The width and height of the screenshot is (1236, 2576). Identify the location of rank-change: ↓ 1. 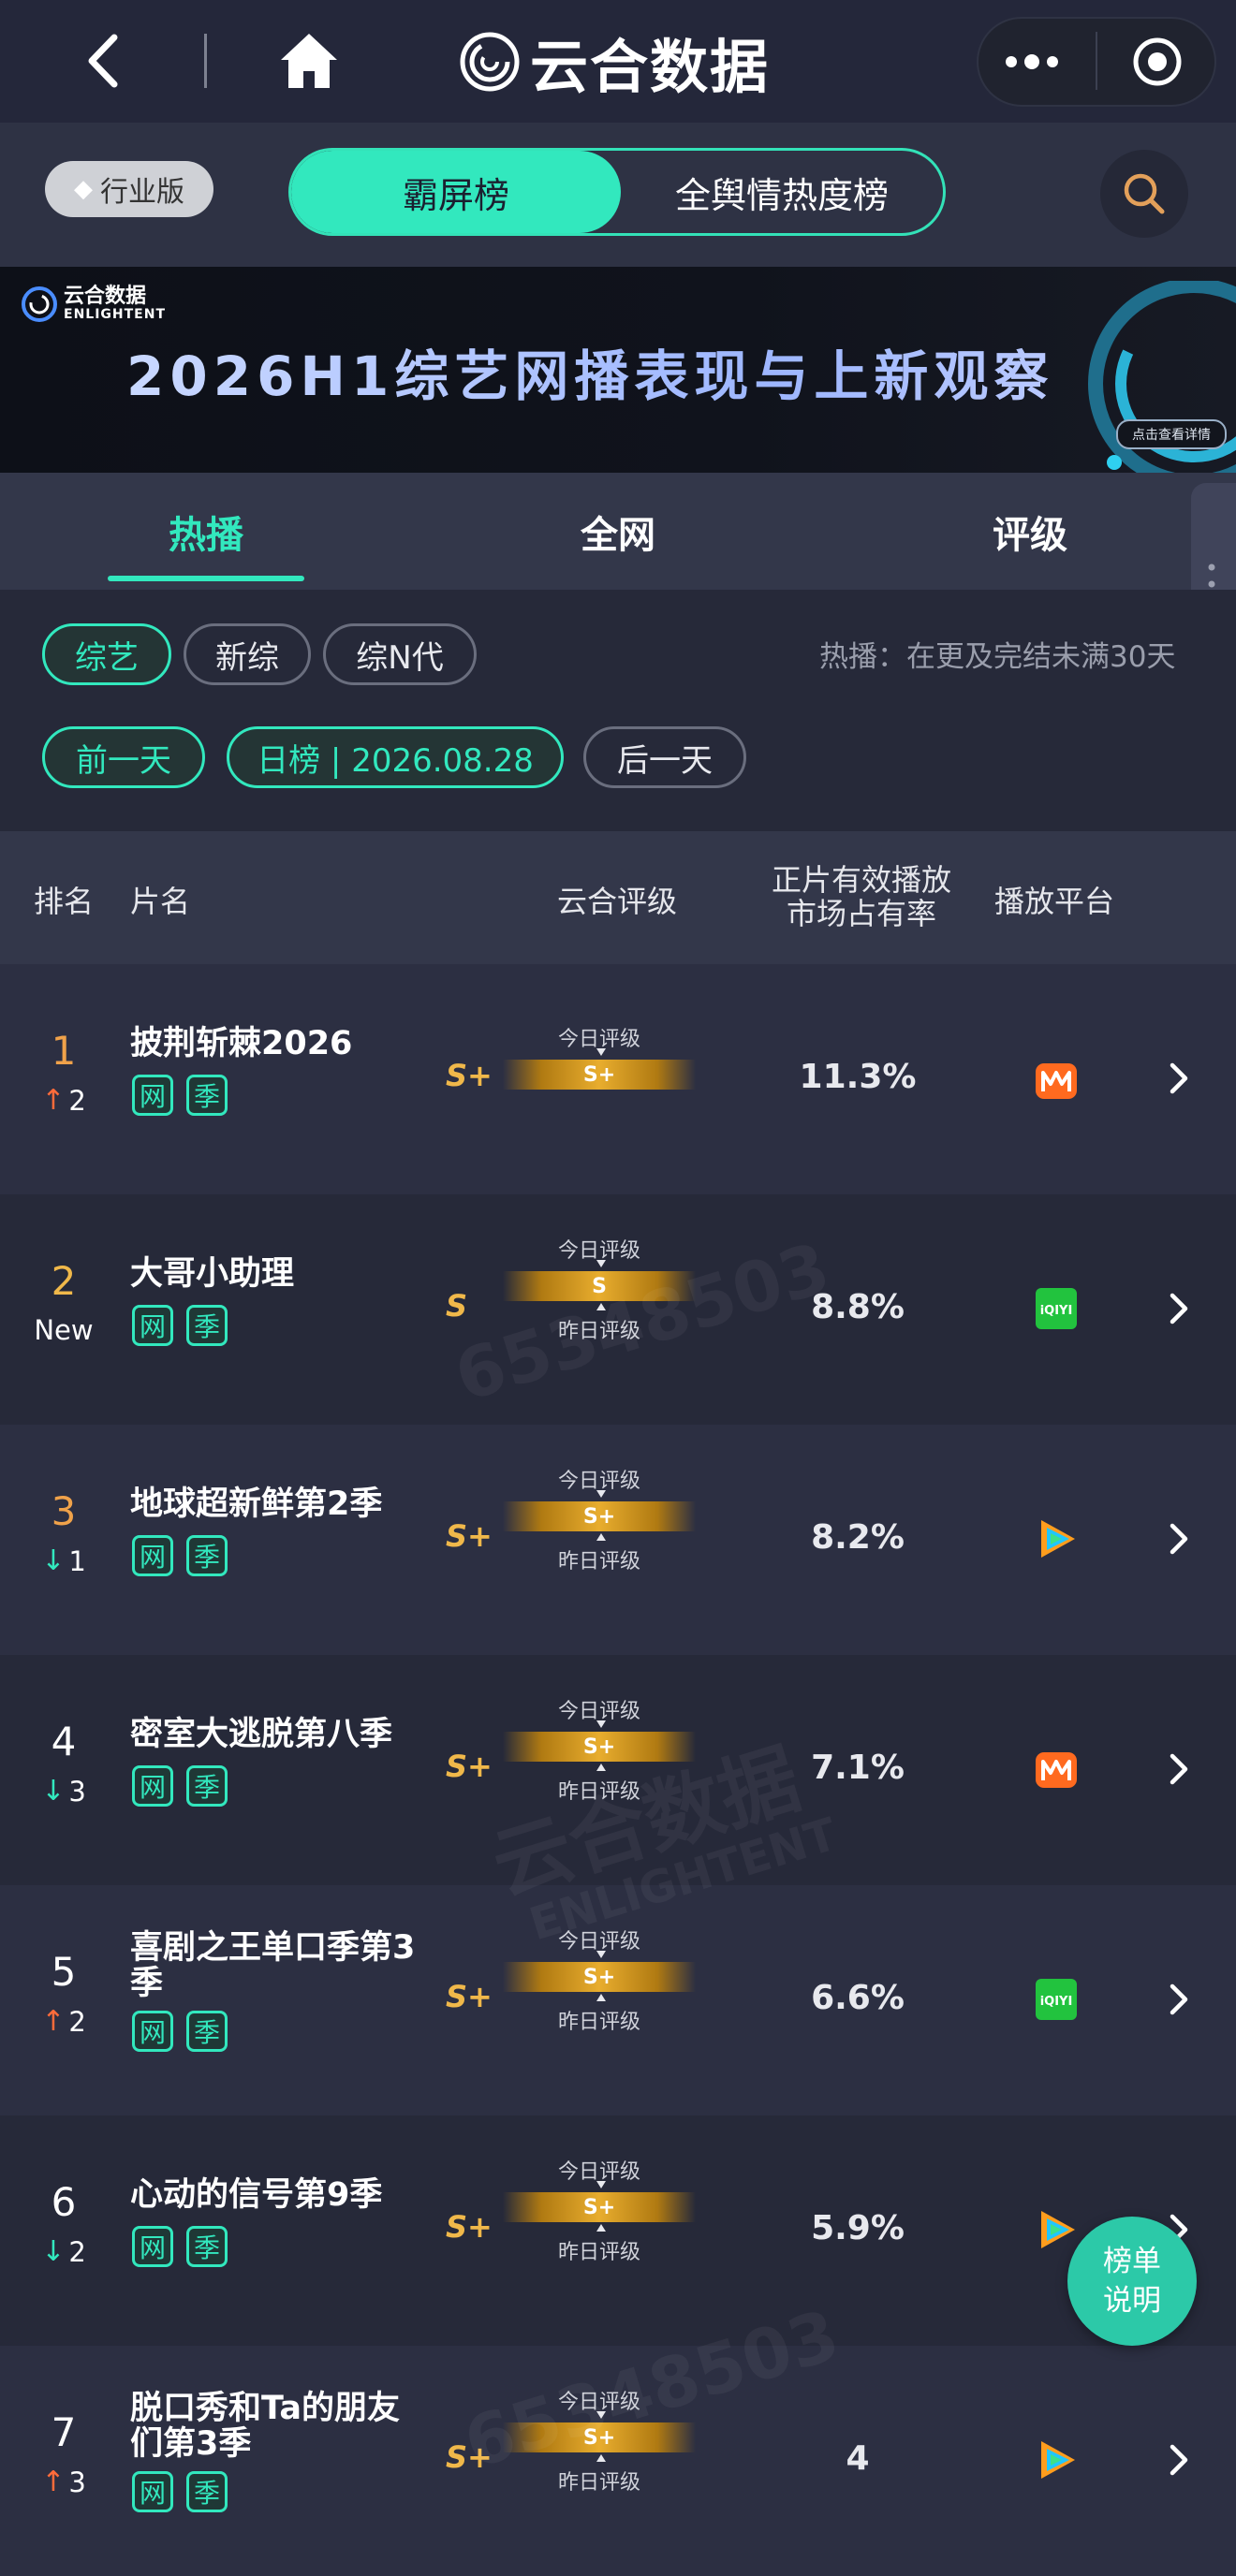
(64, 1561).